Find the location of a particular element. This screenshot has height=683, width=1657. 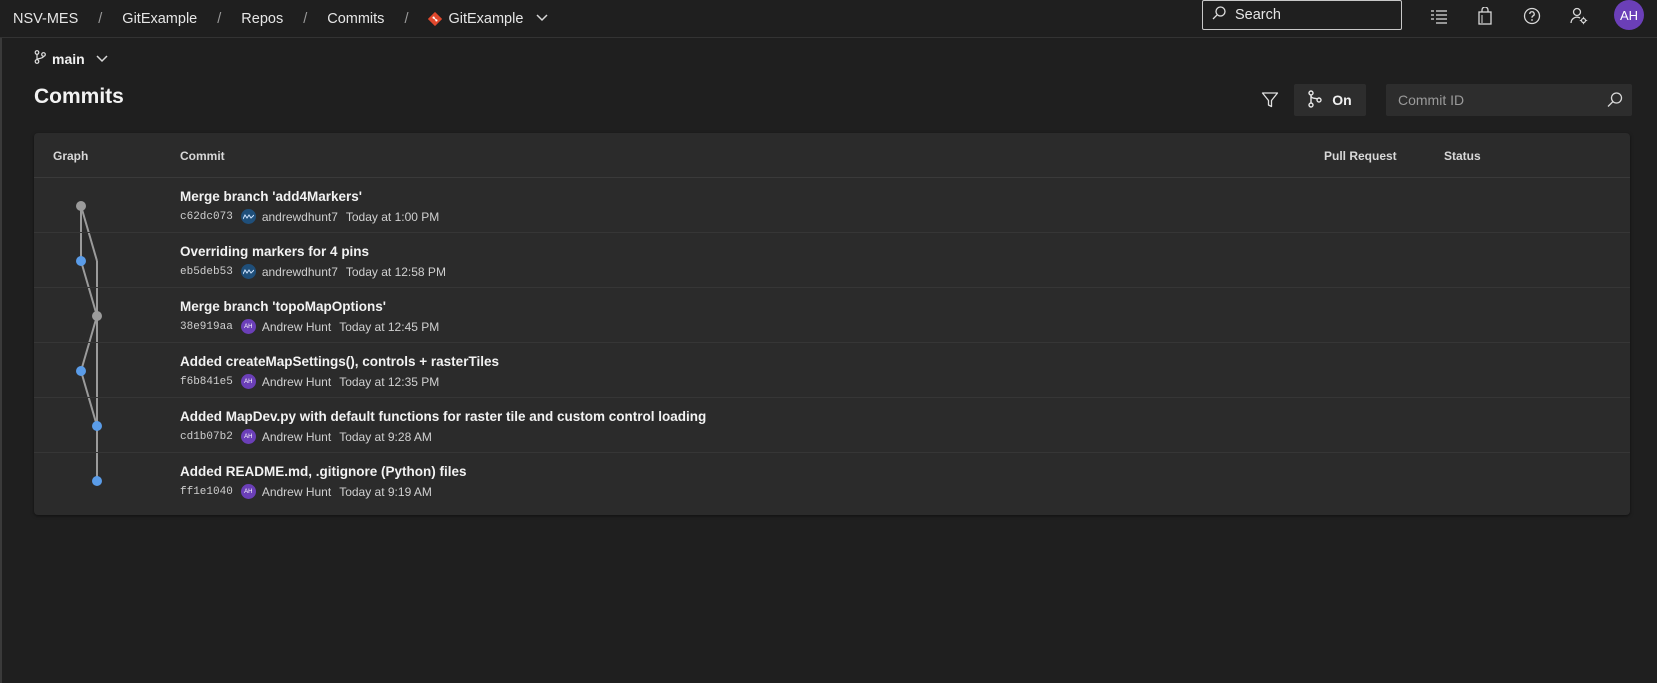

commit-hash: ff1e1040 is located at coordinates (206, 492).